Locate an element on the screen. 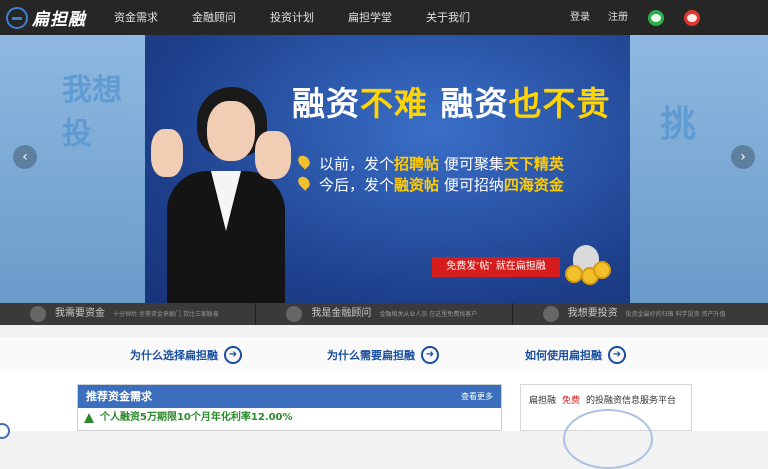 The height and width of the screenshot is (469, 768). nav-item-investment-plan: 投资计划 is located at coordinates (292, 17).